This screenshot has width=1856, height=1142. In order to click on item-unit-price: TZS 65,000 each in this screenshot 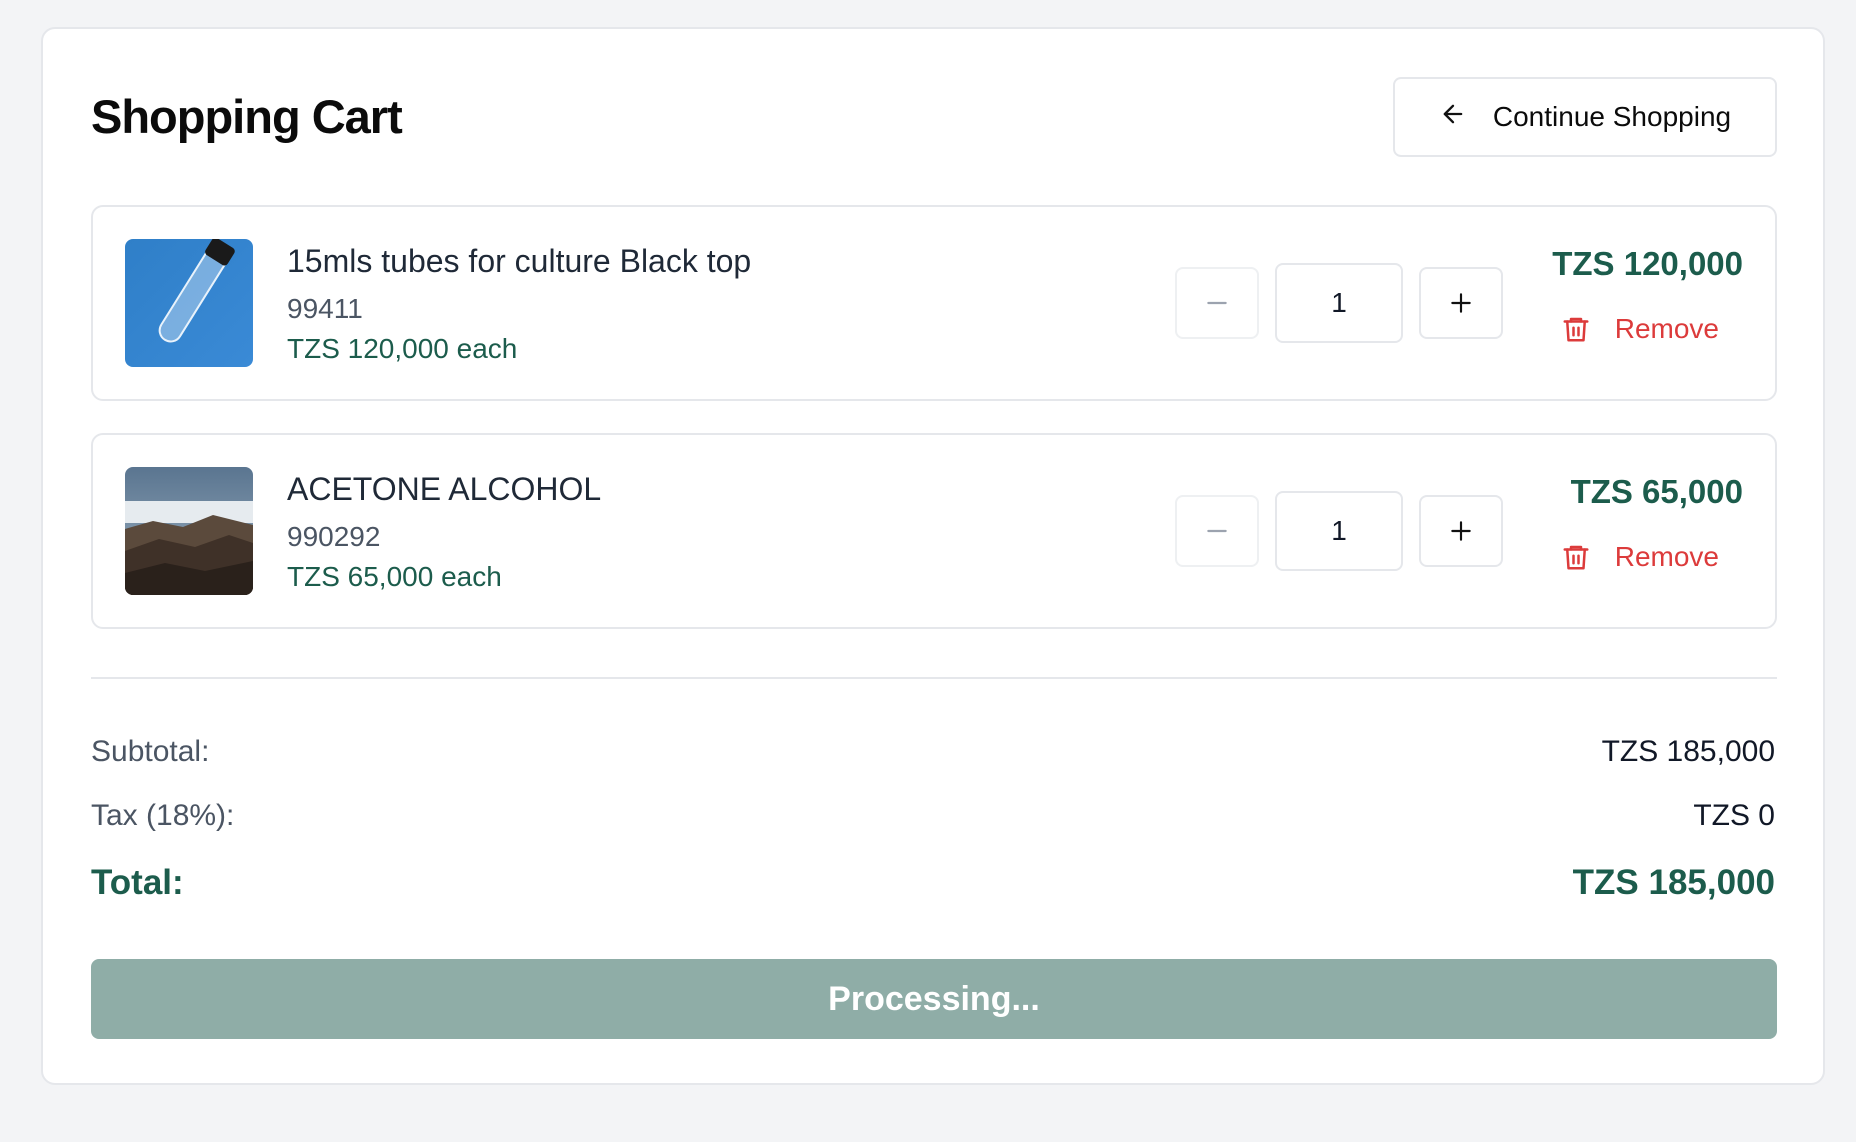, I will do `click(394, 576)`.